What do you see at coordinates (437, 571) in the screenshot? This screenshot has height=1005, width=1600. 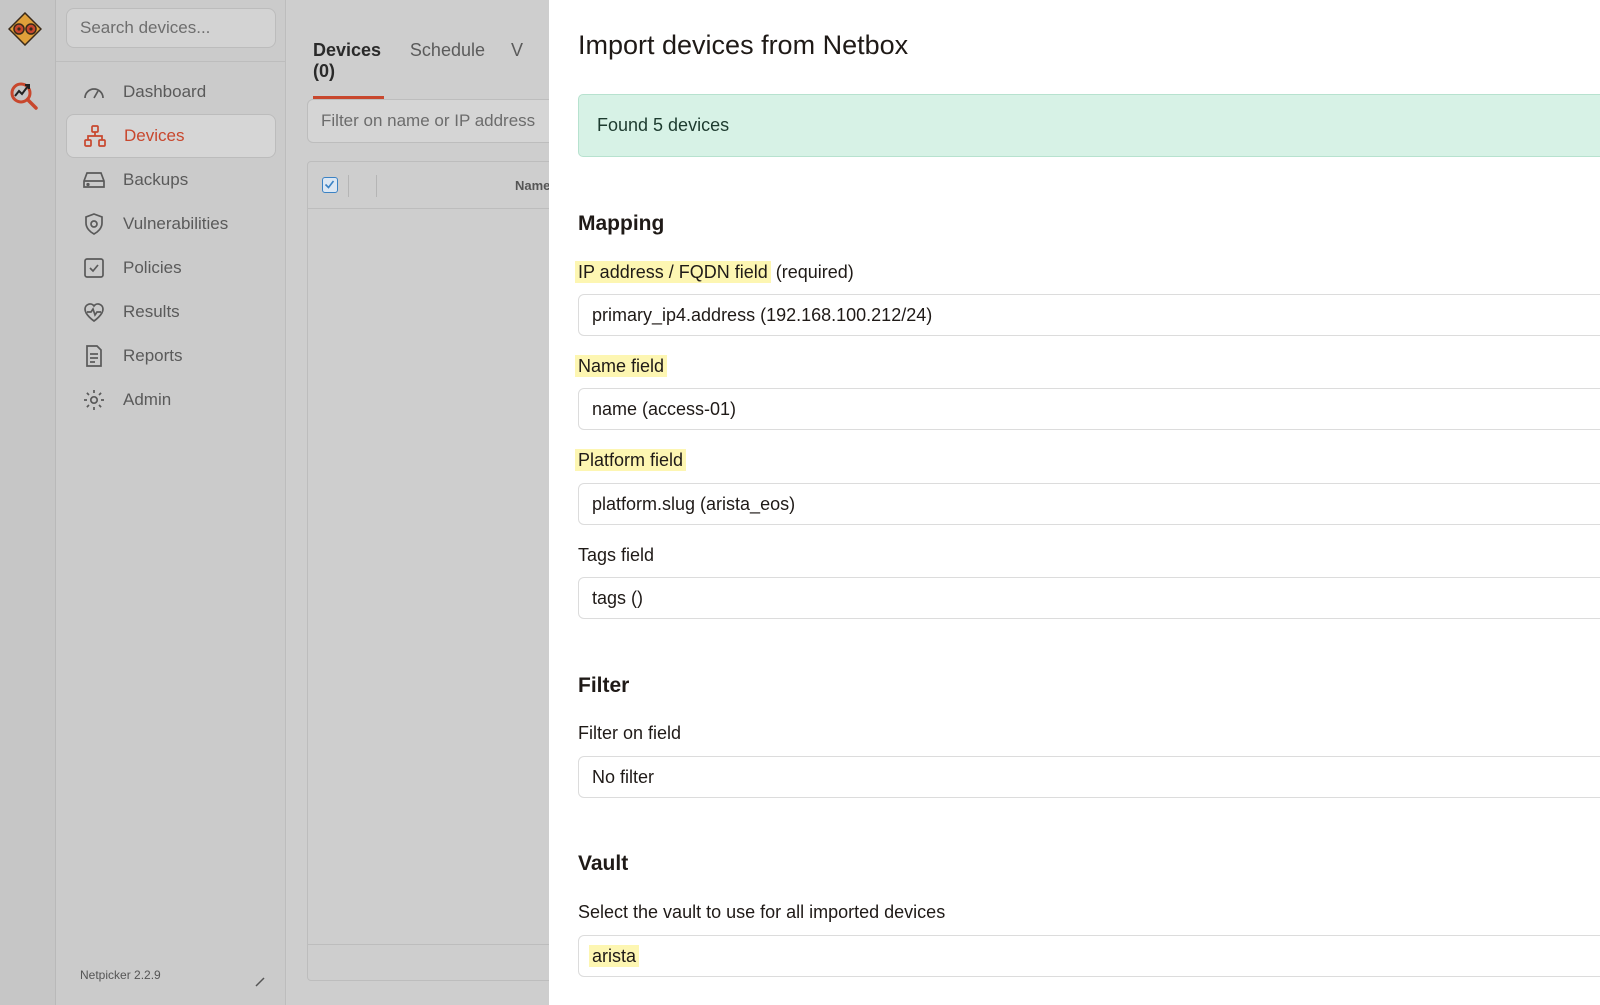 I see `devices-table: Name` at bounding box center [437, 571].